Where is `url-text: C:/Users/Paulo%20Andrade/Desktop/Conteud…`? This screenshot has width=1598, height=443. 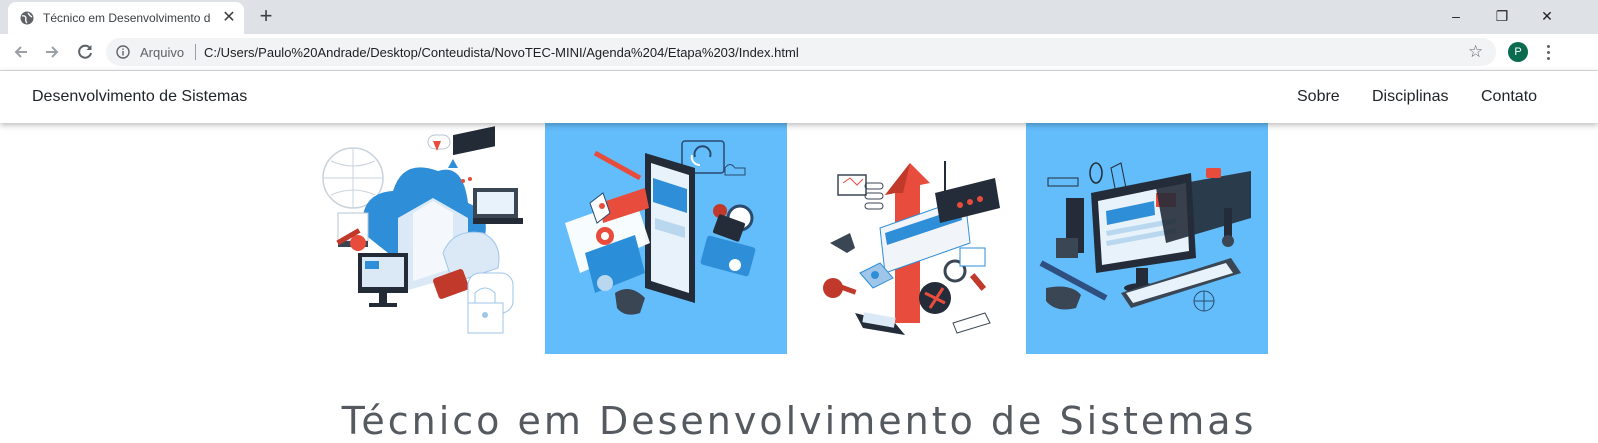
url-text: C:/Users/Paulo%20Andrade/Desktop/Conteud… is located at coordinates (501, 52).